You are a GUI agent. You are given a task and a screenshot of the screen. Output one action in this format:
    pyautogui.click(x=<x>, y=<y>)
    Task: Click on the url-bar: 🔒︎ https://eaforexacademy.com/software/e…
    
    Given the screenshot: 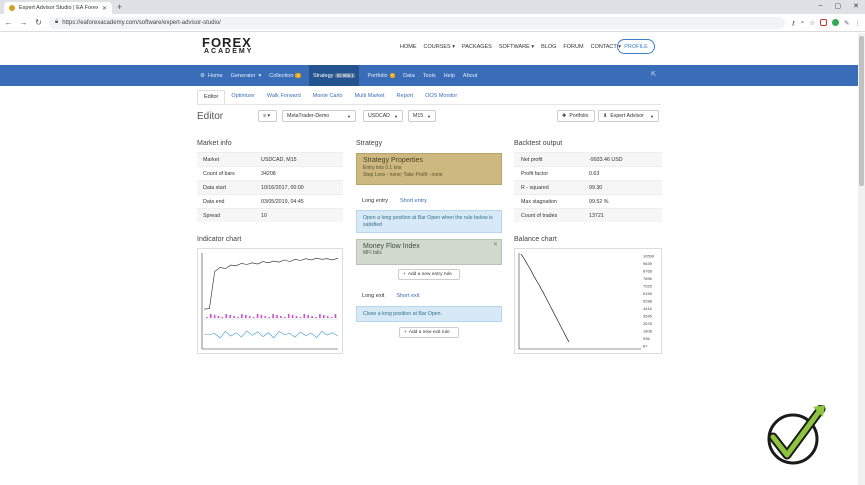 What is the action you would take?
    pyautogui.click(x=417, y=22)
    